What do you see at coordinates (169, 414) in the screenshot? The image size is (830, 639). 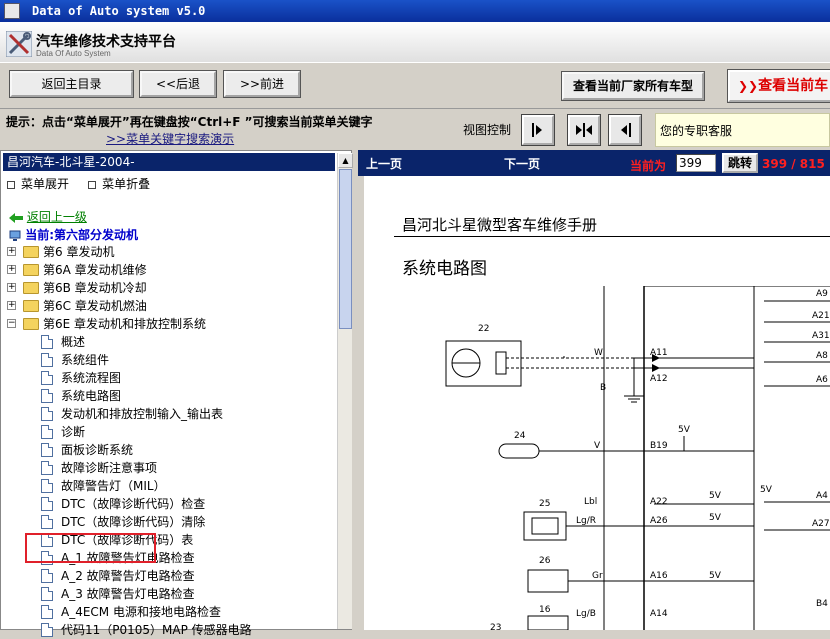 I see `tree-doc-item: 发动机和排放控制输入_输出表` at bounding box center [169, 414].